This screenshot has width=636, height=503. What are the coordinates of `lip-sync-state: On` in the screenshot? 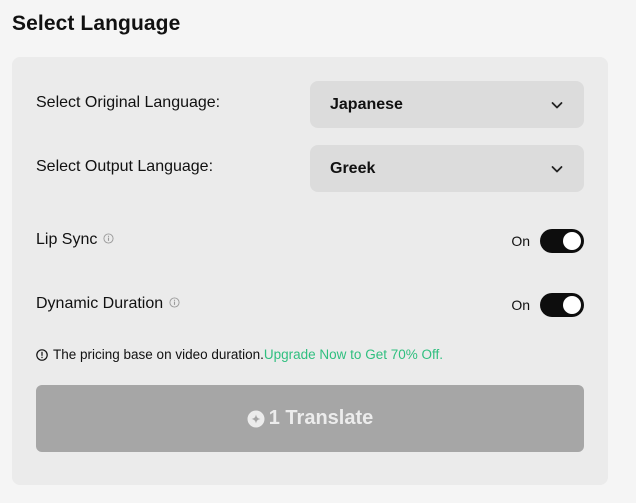 It's located at (520, 241).